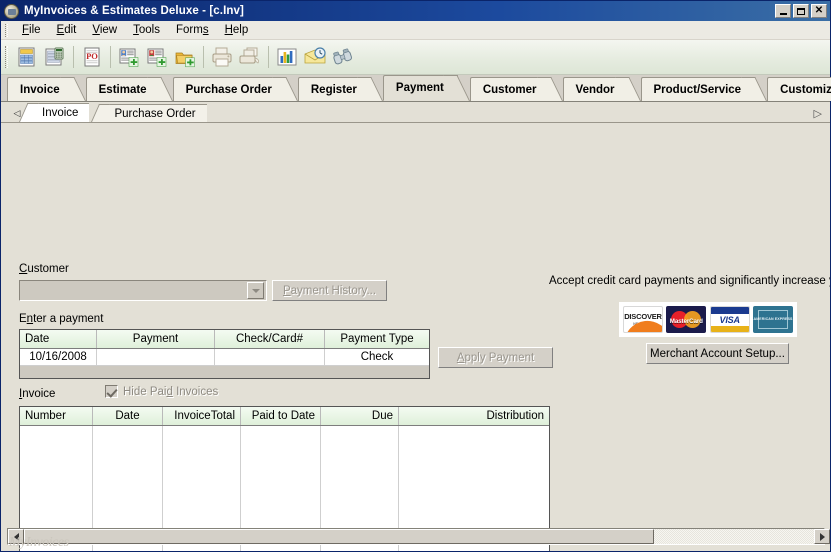 This screenshot has width=831, height=552. I want to click on tab-invoice: Invoice, so click(40, 89).